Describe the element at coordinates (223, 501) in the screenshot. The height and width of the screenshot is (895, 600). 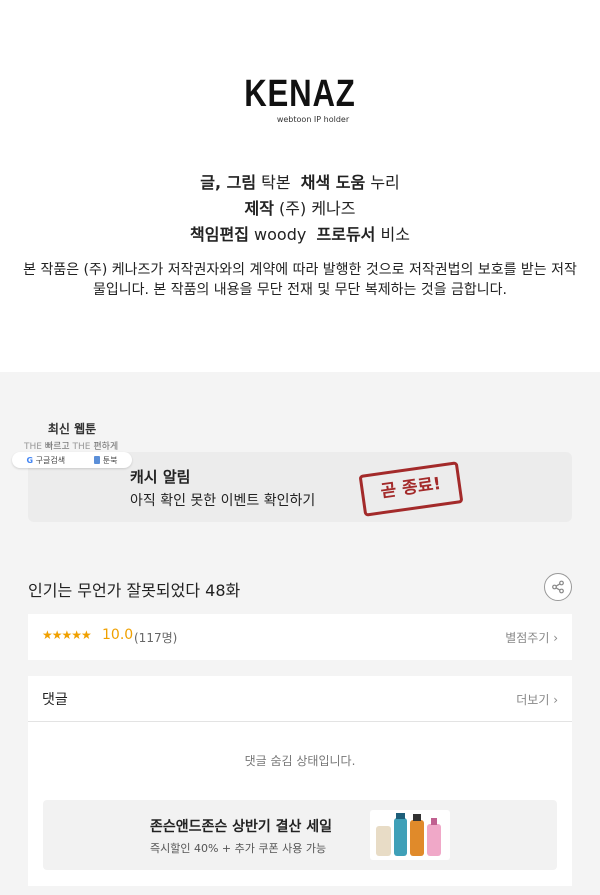
I see `cash-alert-subtitle: 아직 확인 못한 이벤트 확인하기` at that location.